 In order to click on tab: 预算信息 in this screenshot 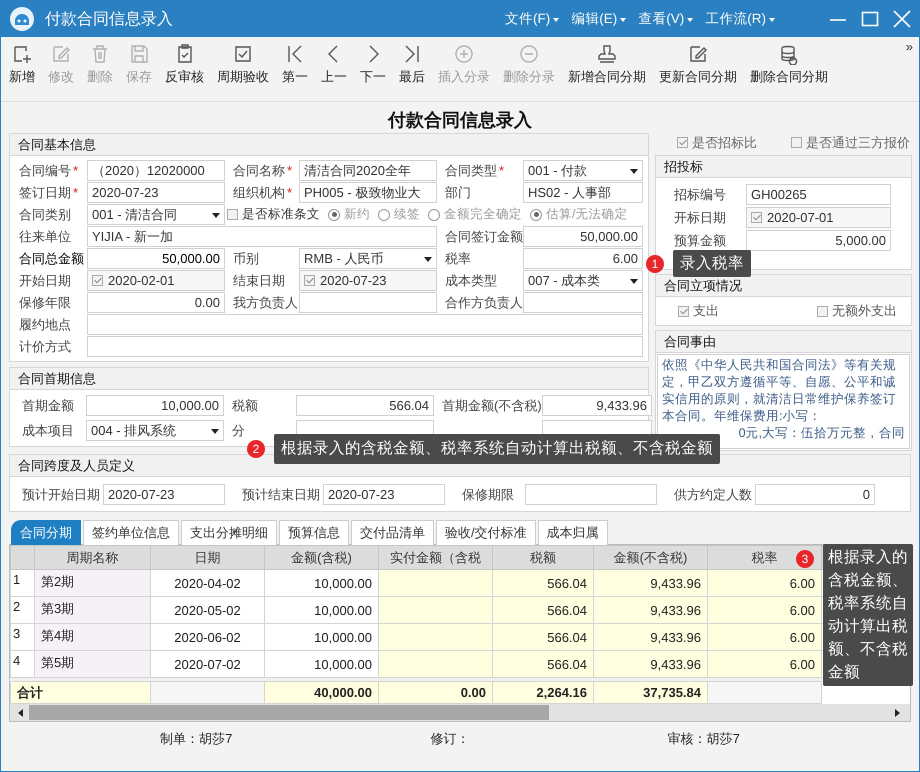, I will do `click(314, 532)`.